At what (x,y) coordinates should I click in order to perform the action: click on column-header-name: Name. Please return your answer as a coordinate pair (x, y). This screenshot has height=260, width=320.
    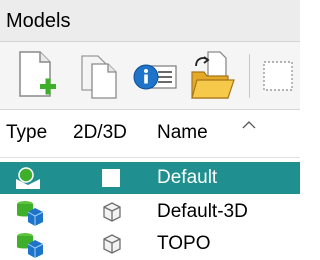
    Looking at the image, I should click on (182, 133).